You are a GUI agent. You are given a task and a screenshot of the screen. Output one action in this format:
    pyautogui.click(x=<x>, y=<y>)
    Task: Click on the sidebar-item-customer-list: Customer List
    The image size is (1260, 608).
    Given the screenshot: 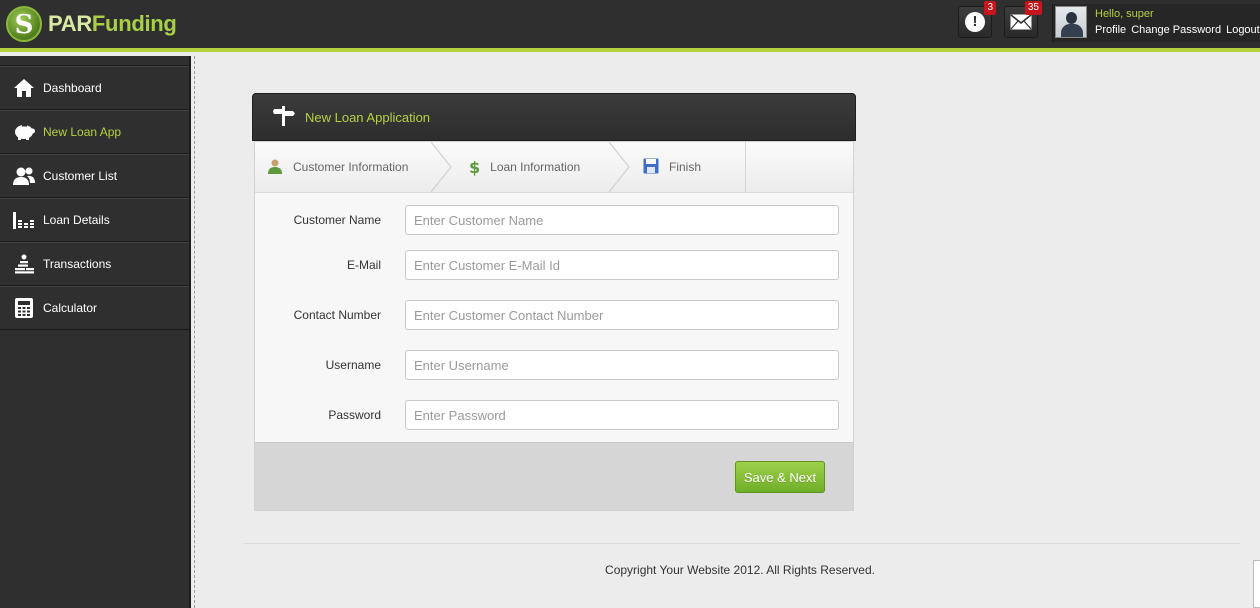 What is the action you would take?
    pyautogui.click(x=94, y=176)
    